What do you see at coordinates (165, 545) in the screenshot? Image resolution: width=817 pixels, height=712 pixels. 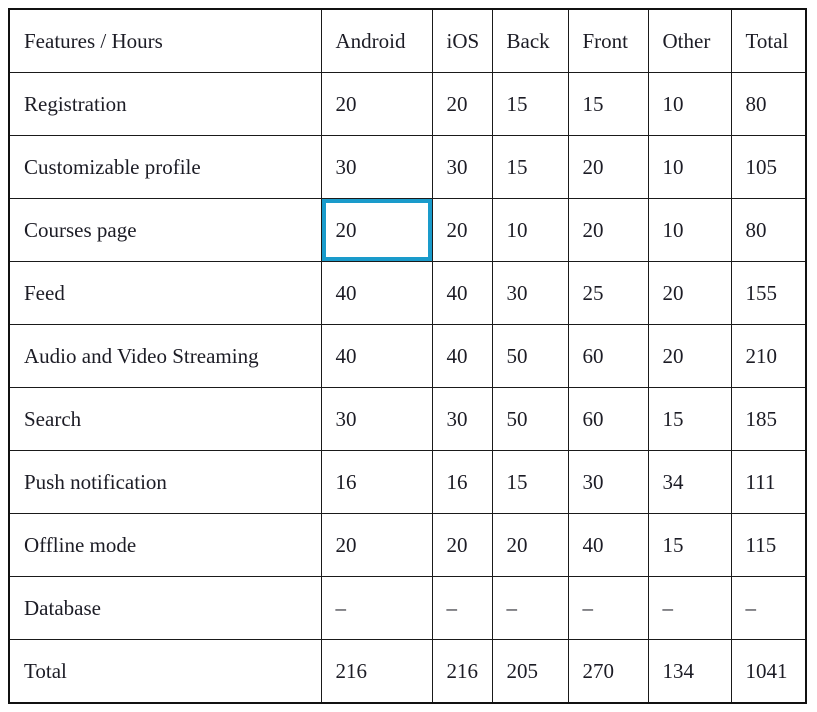 I see `row-label-cell: Offline mode` at bounding box center [165, 545].